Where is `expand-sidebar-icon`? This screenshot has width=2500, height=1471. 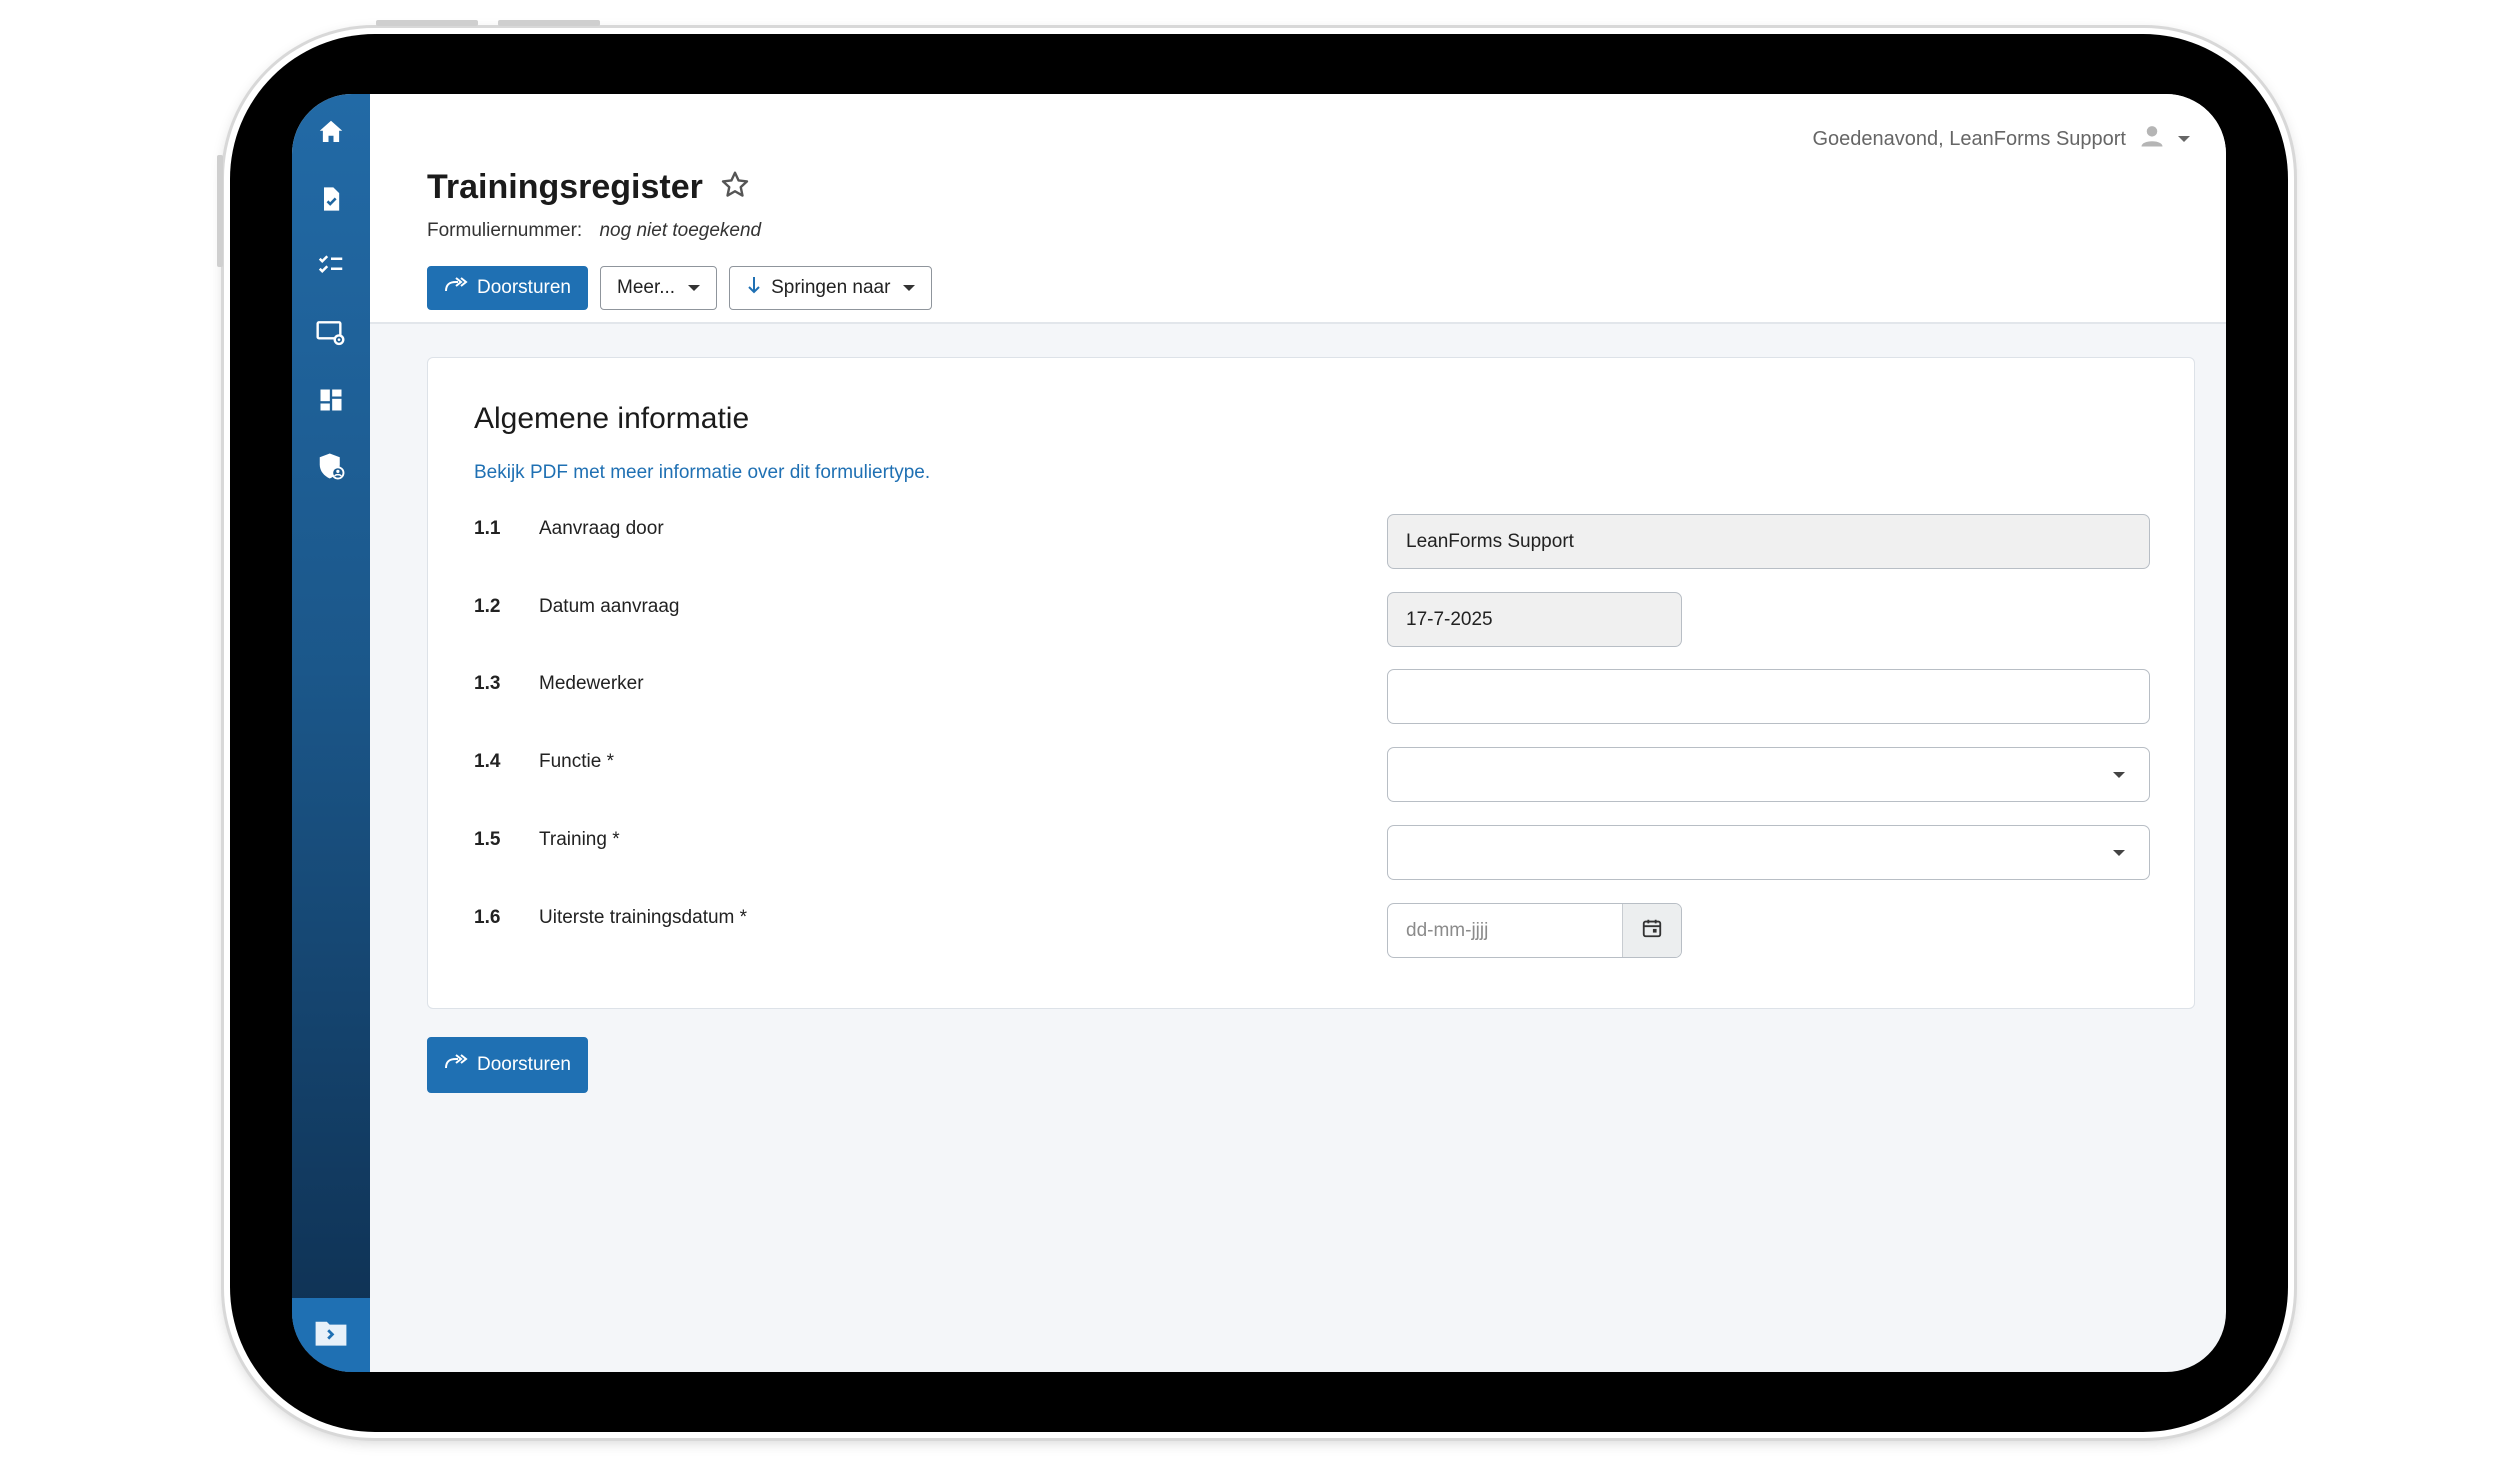 expand-sidebar-icon is located at coordinates (331, 1335).